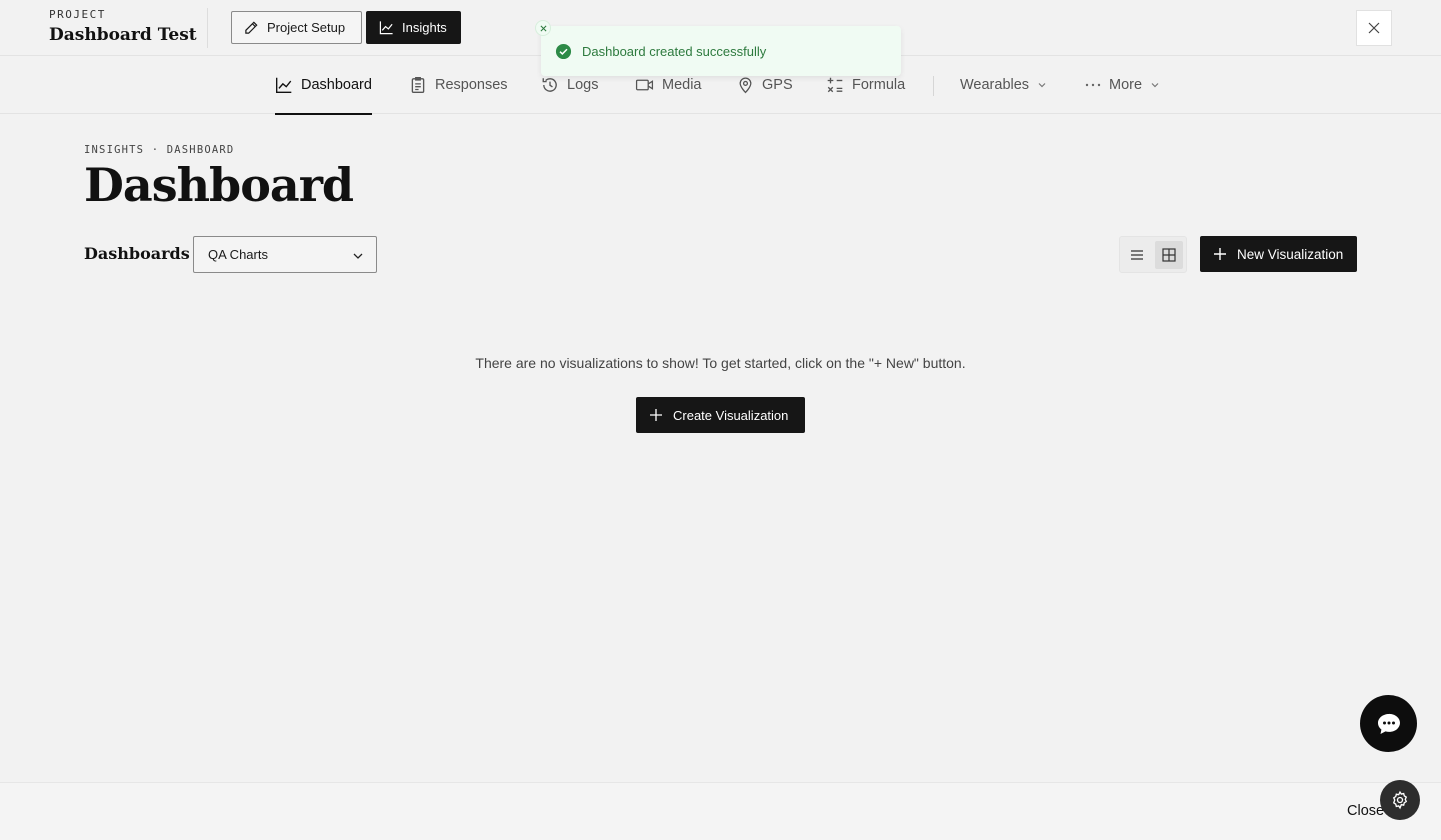 The height and width of the screenshot is (840, 1441). What do you see at coordinates (123, 35) in the screenshot?
I see `project-title: Dashboard Test` at bounding box center [123, 35].